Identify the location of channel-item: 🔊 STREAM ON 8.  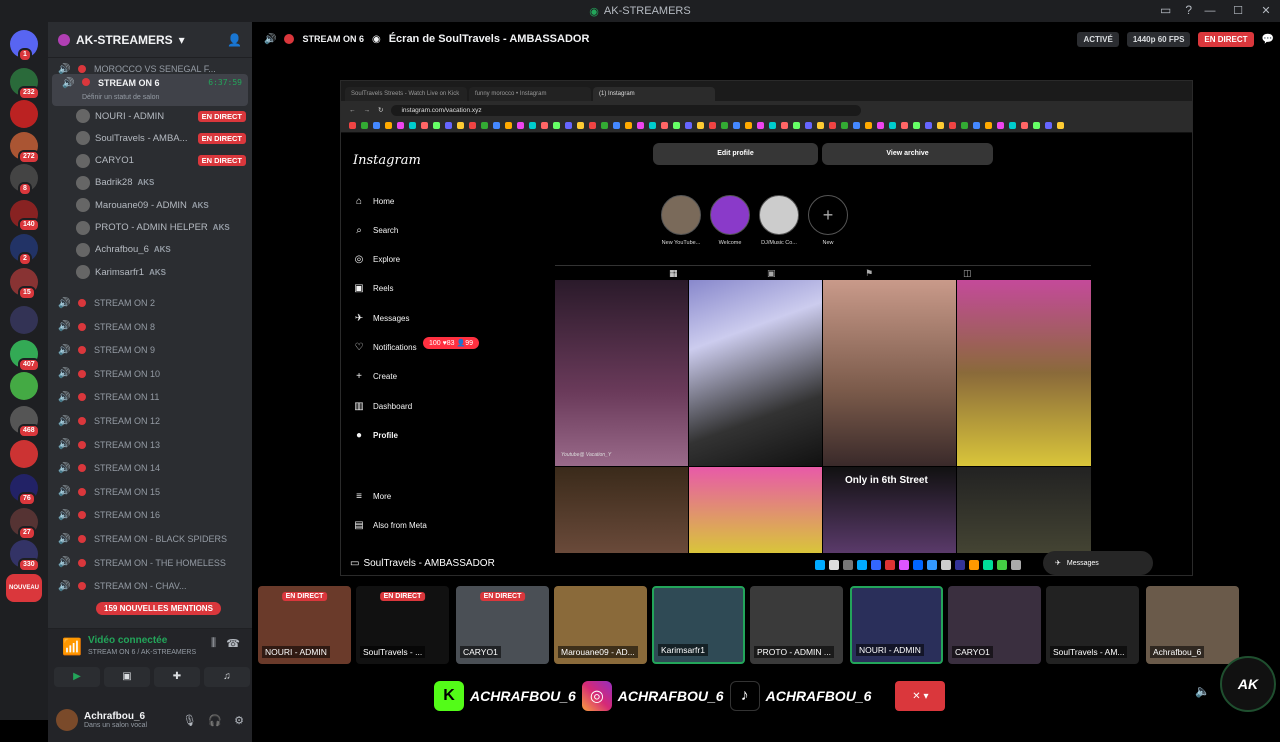
(150, 327).